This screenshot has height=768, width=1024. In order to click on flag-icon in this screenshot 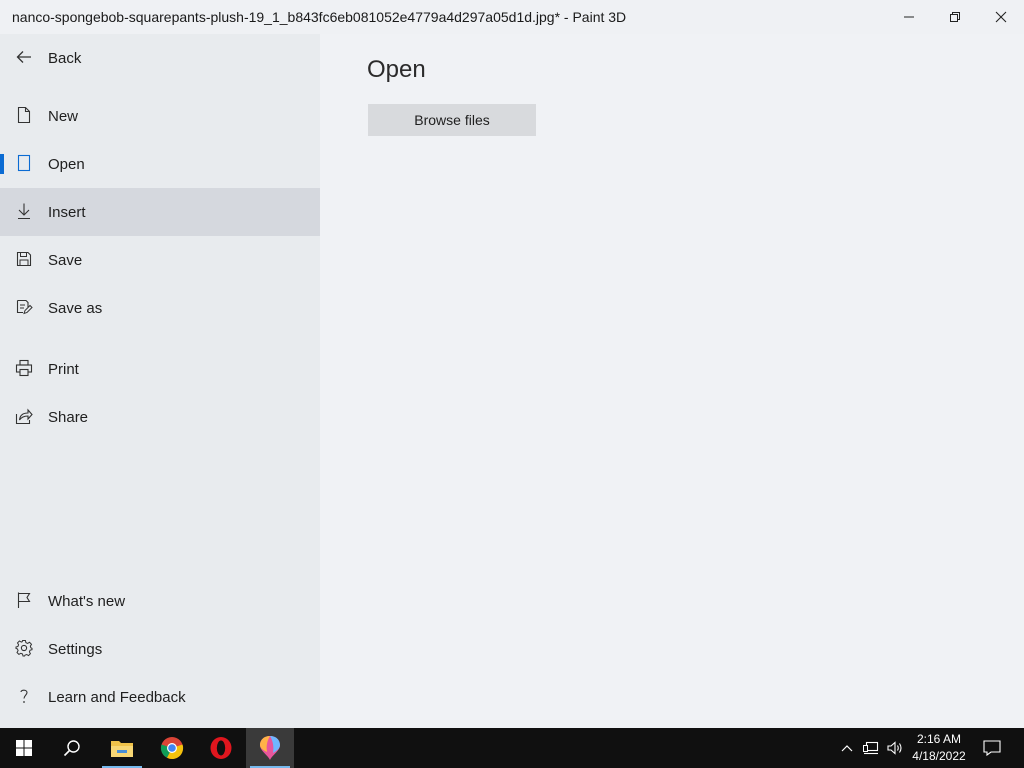, I will do `click(24, 600)`.